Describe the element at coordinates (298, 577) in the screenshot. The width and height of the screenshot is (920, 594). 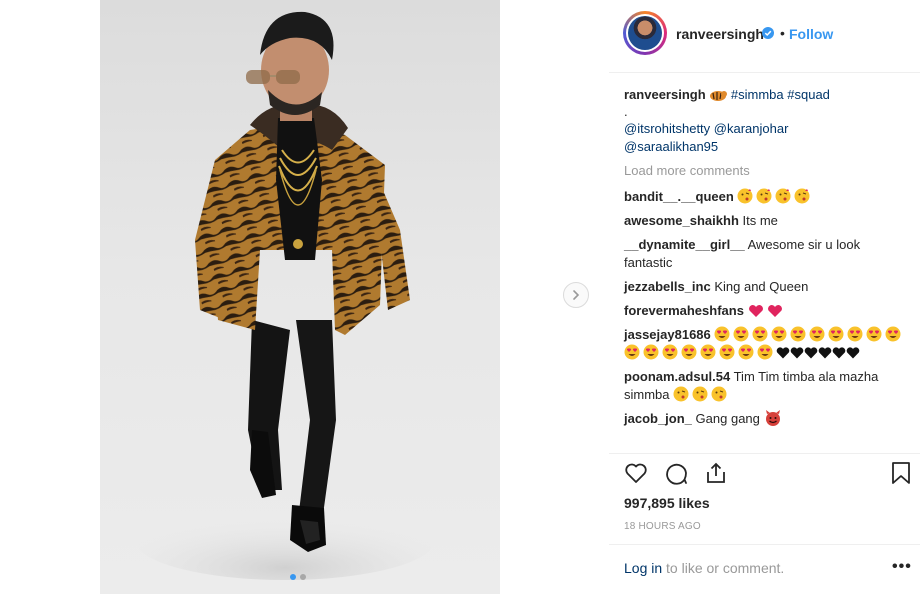
I see `carousel-indicator` at that location.